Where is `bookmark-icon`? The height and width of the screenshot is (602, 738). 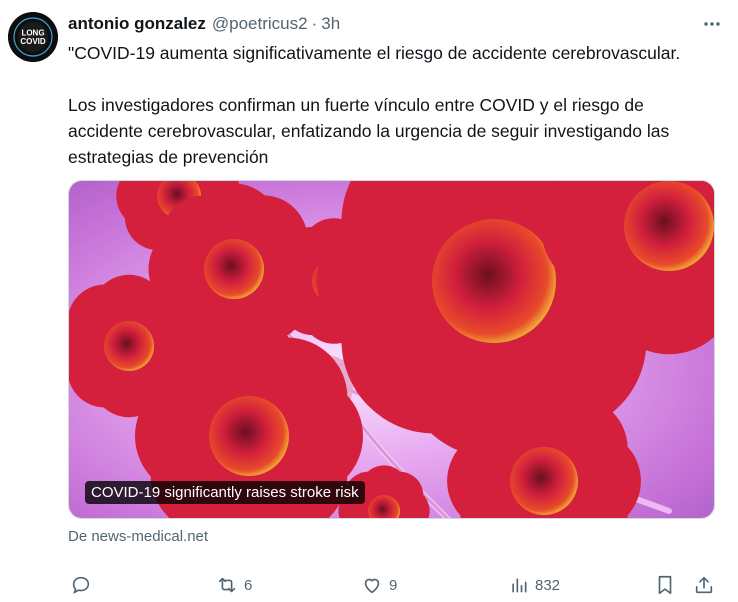 bookmark-icon is located at coordinates (665, 585).